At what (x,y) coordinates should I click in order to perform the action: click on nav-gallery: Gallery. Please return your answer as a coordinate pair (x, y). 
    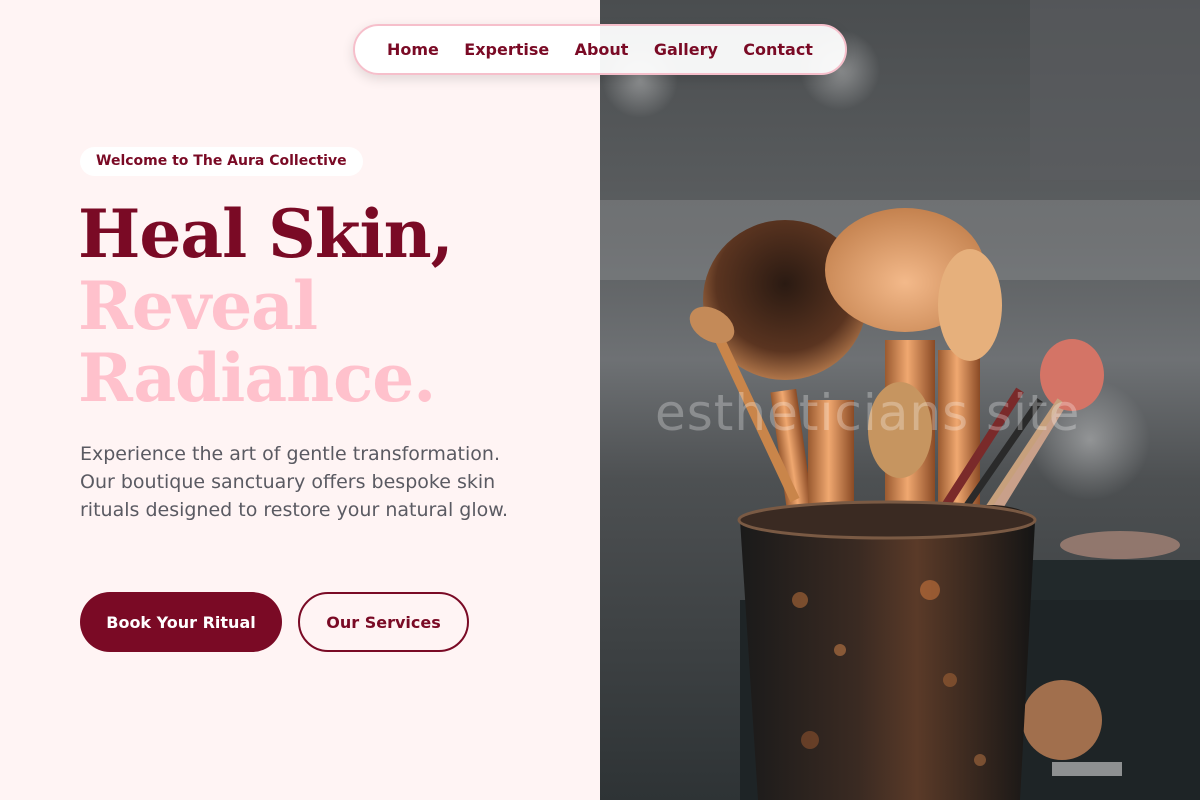
    Looking at the image, I should click on (686, 49).